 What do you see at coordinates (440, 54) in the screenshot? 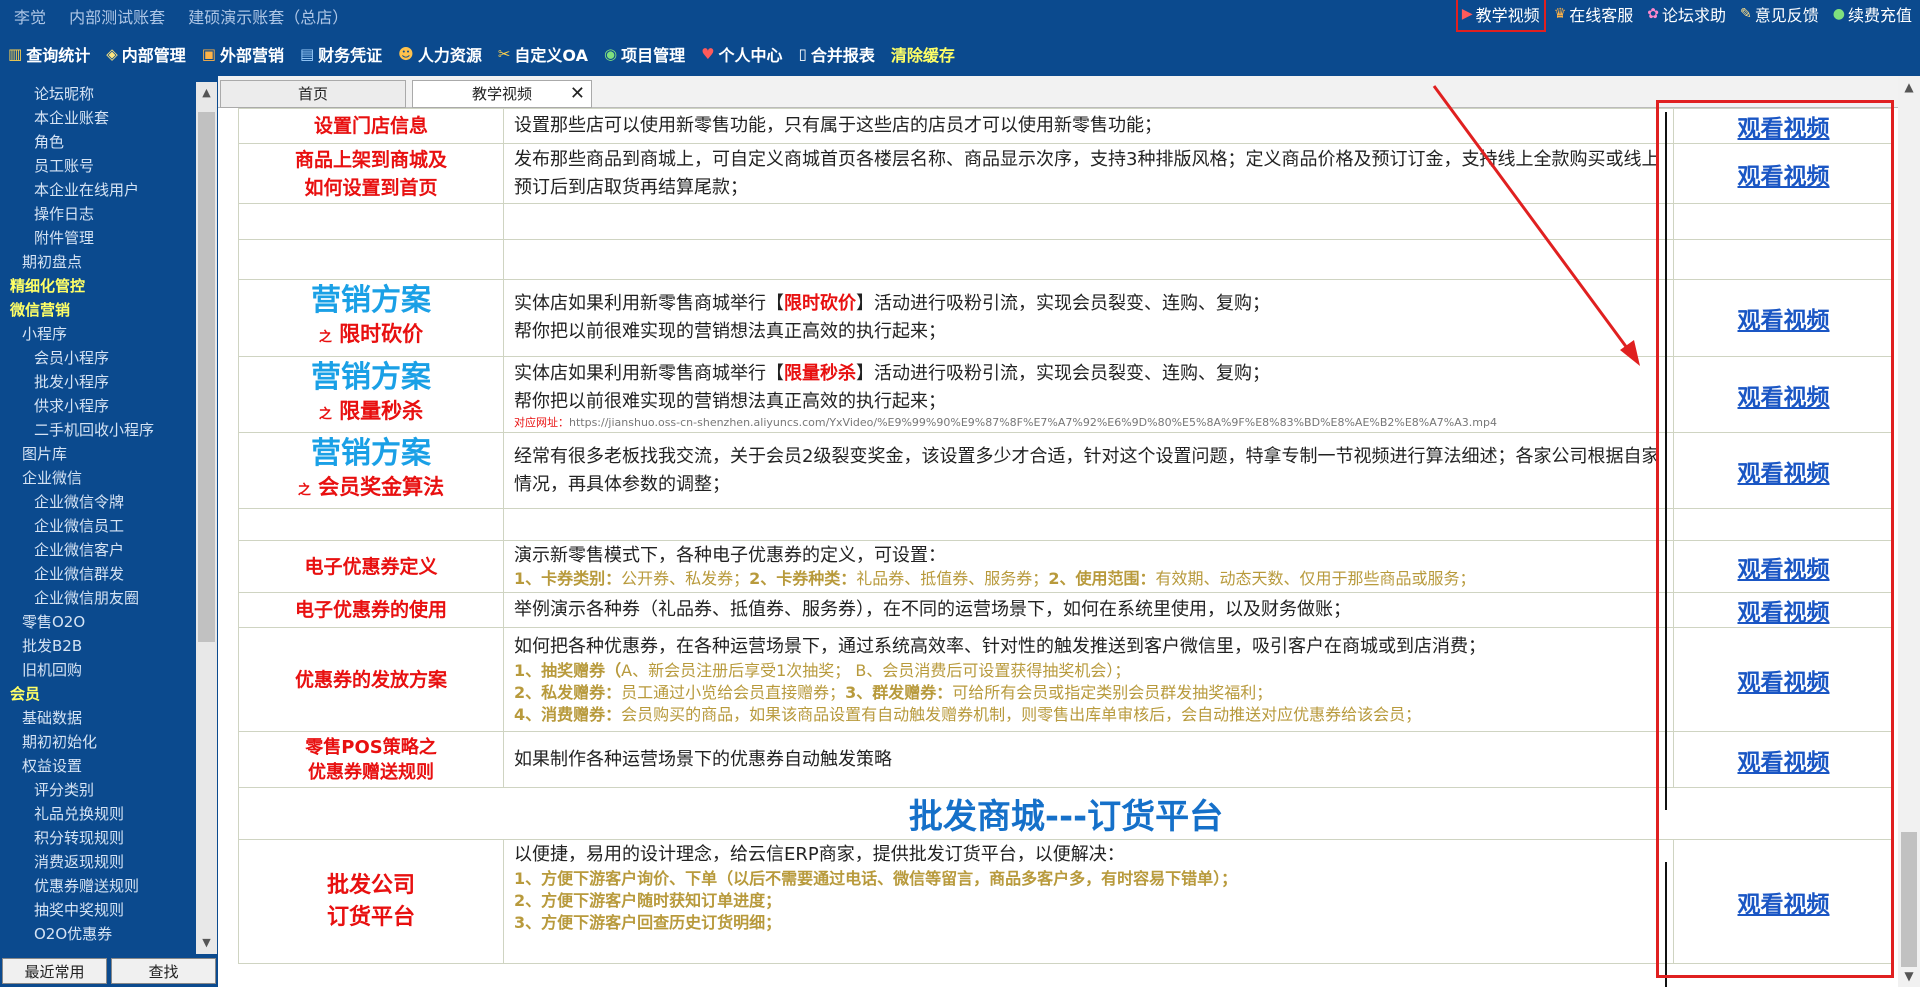
I see `menu-hr: ☻ 人力资源` at bounding box center [440, 54].